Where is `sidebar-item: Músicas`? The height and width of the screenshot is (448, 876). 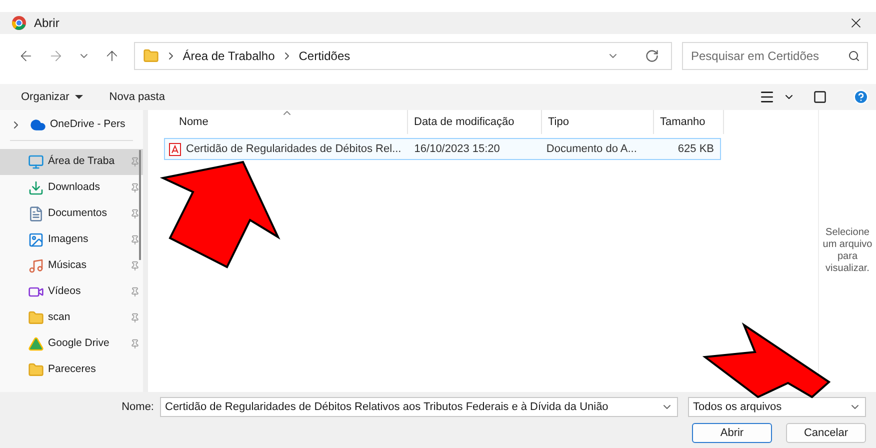
sidebar-item: Músicas is located at coordinates (71, 266).